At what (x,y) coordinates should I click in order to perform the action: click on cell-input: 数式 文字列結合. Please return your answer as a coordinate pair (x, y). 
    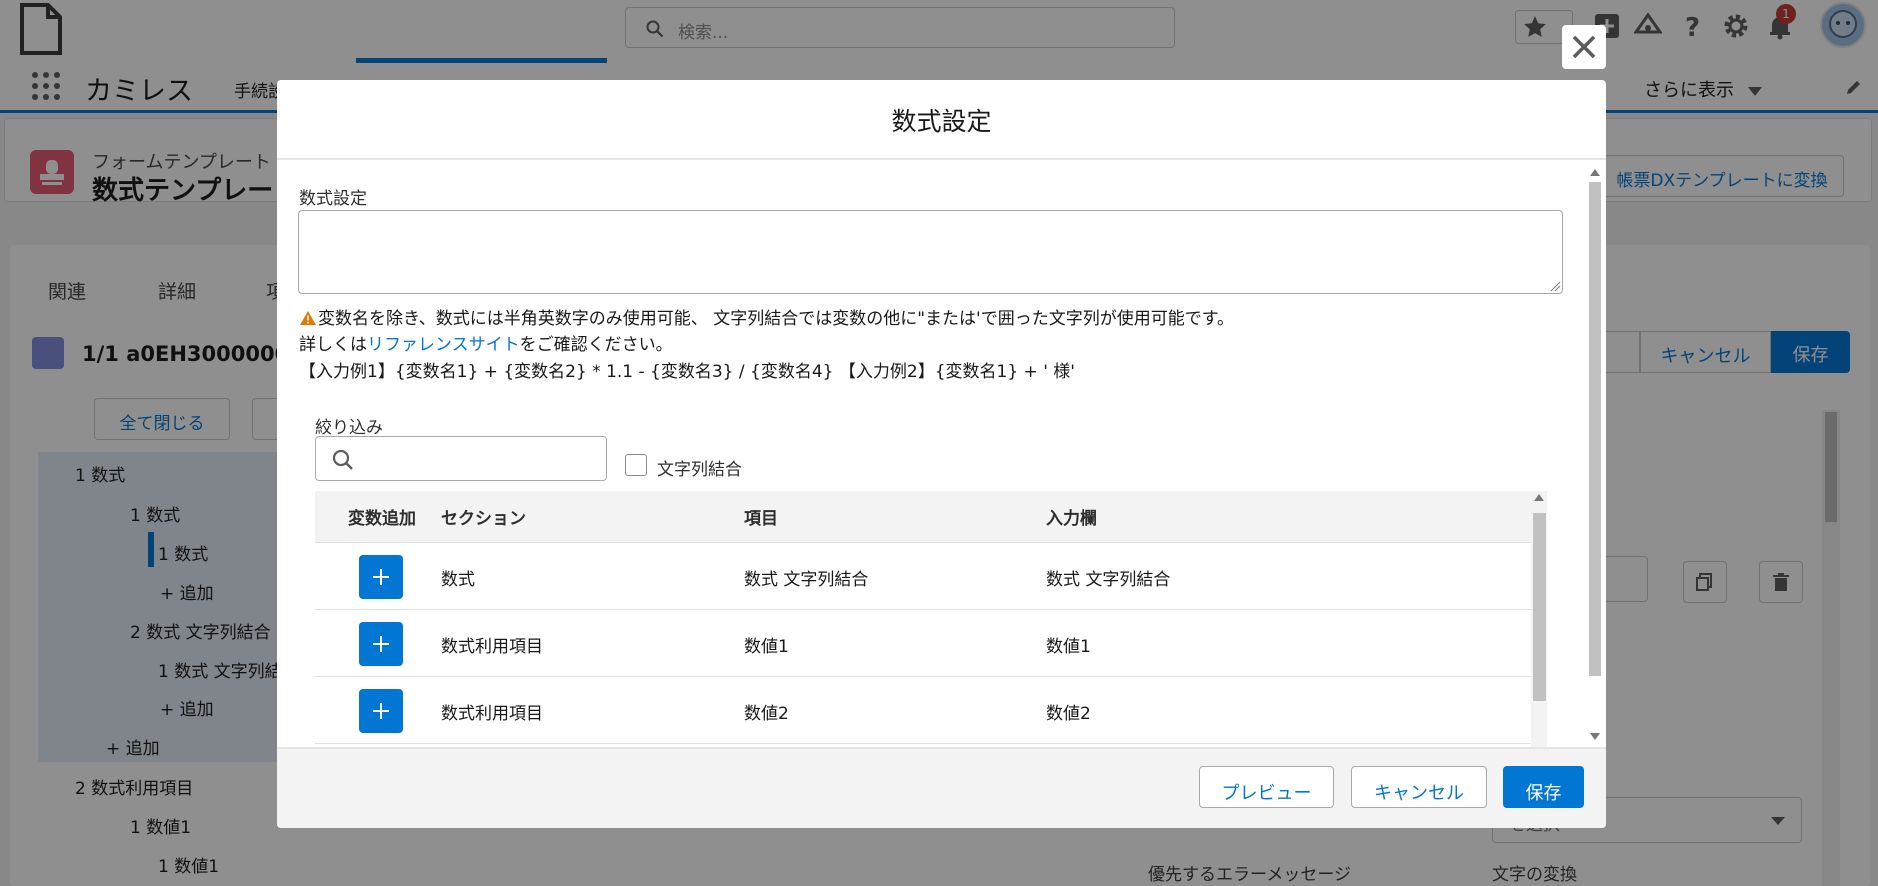
    Looking at the image, I should click on (1108, 580).